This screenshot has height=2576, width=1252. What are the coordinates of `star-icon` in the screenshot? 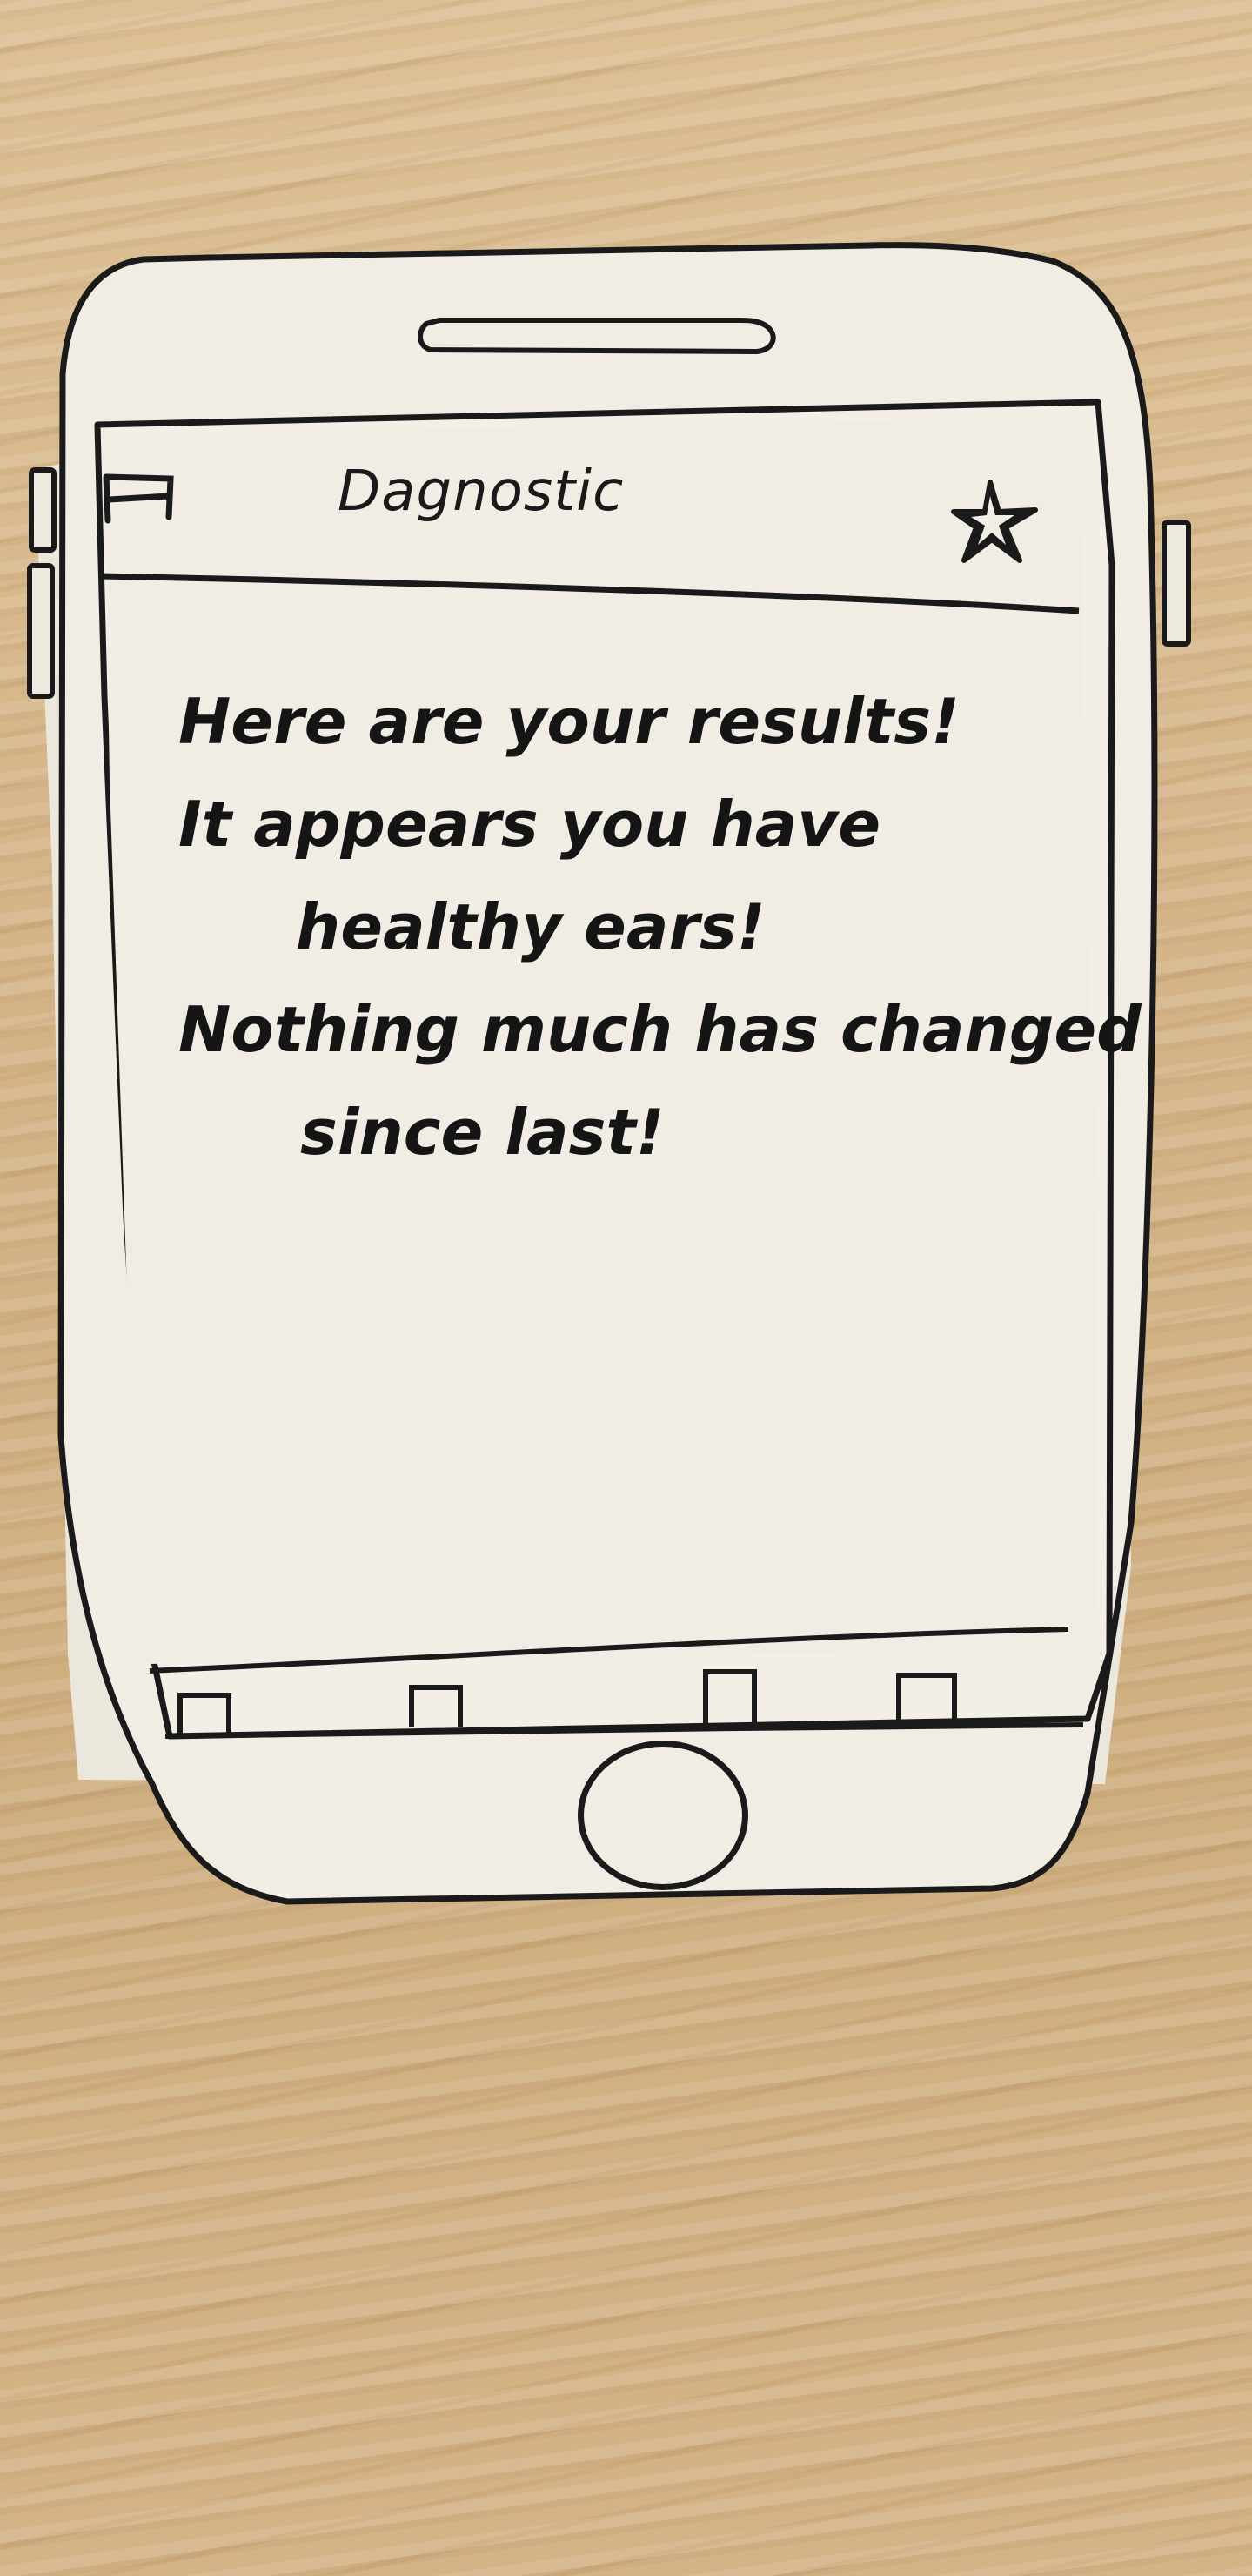 It's located at (997, 522).